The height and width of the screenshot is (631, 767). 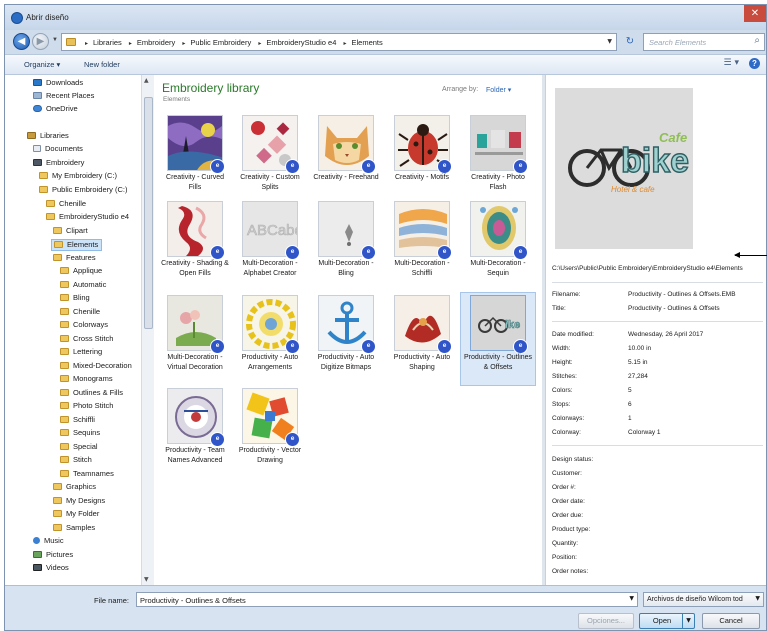 I want to click on scrollbar-thumb, so click(x=148, y=213).